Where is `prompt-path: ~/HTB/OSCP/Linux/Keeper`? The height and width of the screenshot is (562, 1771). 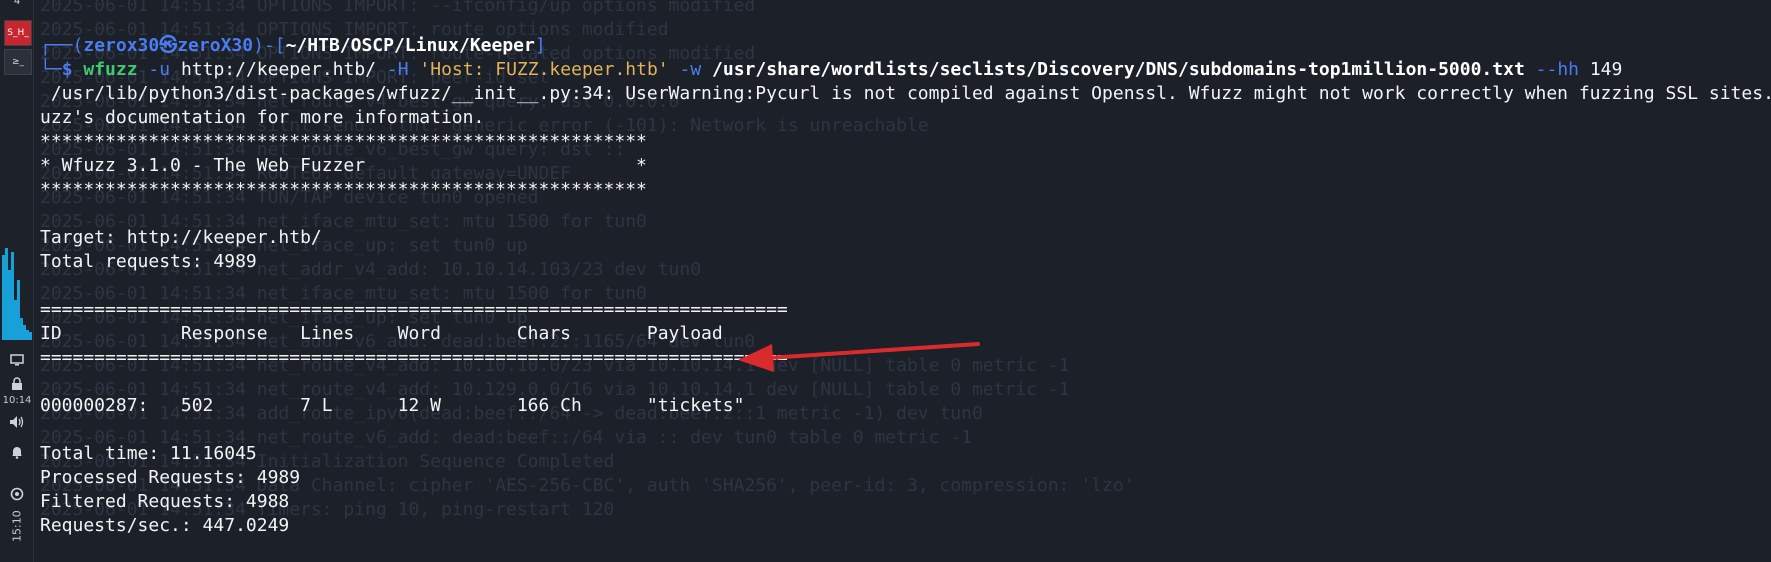 prompt-path: ~/HTB/OSCP/Linux/Keeper is located at coordinates (410, 45).